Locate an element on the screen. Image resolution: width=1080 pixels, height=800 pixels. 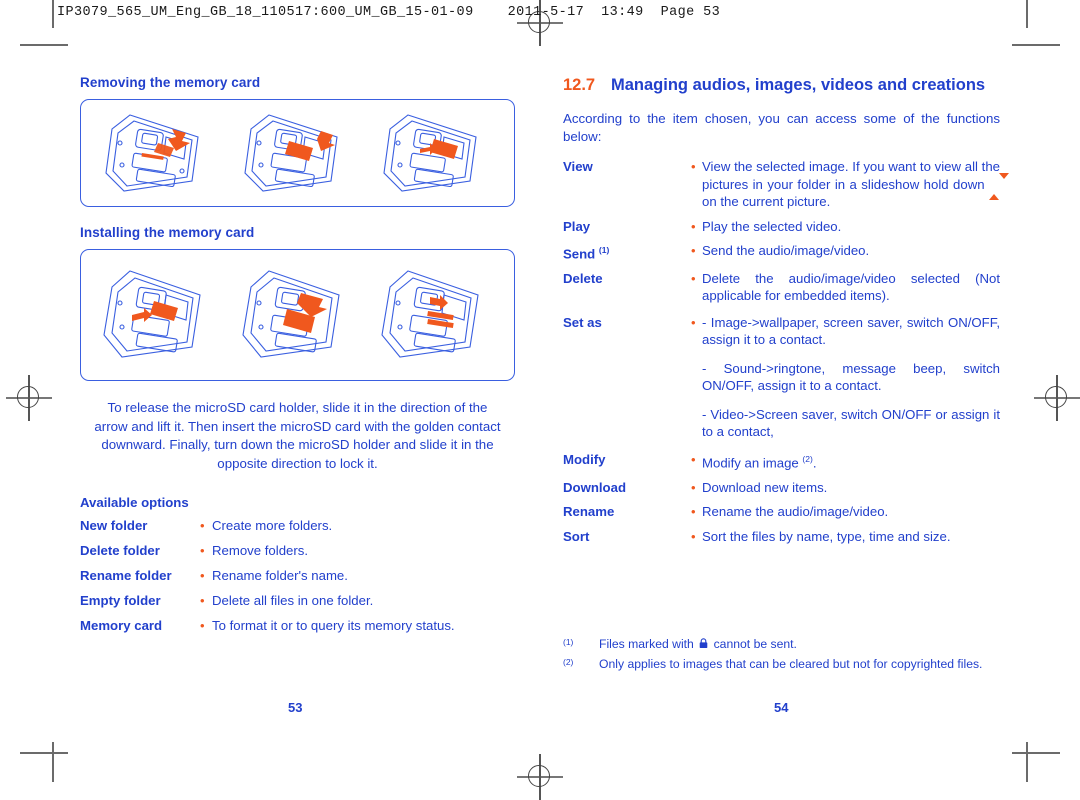
option-row-rename-folder: Rename folder • Rename folder's name. is located at coordinates (297, 575).